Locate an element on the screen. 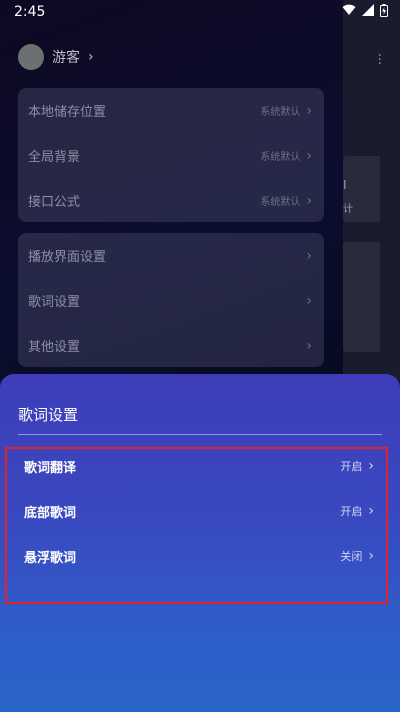 Image resolution: width=400 pixels, height=712 pixels. option-label: 歌词翻译 is located at coordinates (50, 468).